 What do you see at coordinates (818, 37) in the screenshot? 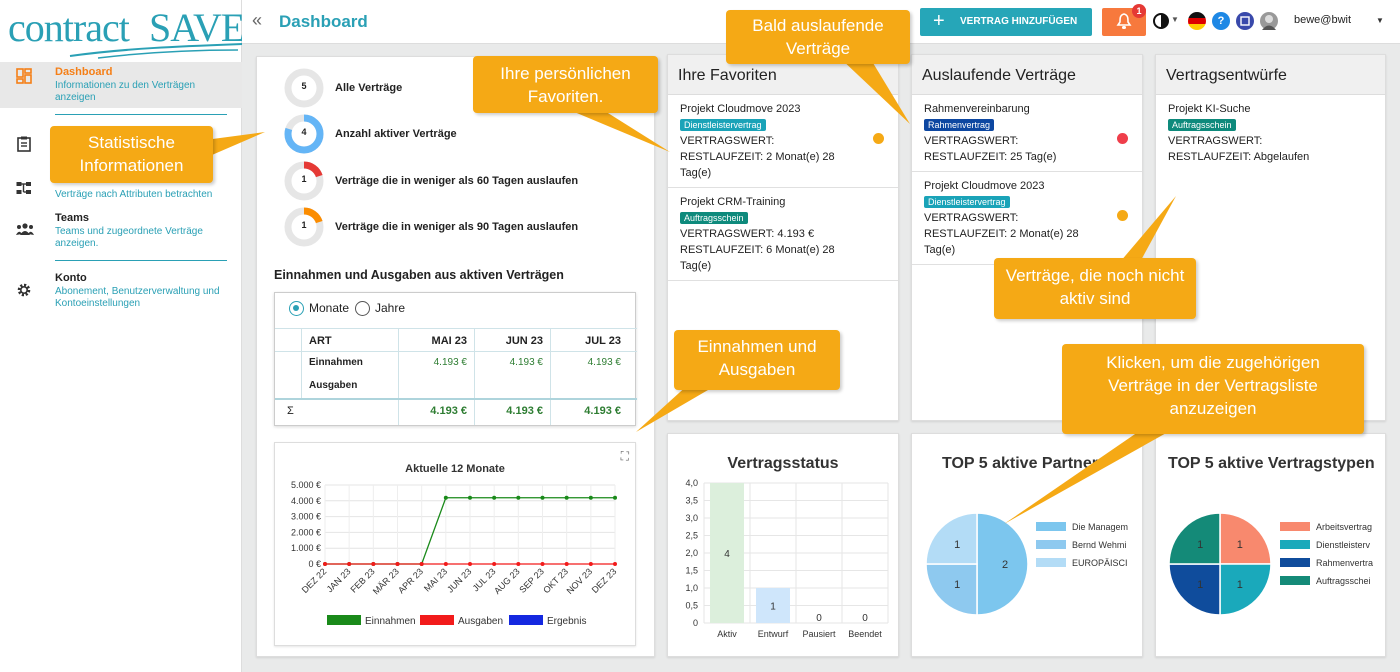
I see `callout-expiring: Bald auslaufende Verträge` at bounding box center [818, 37].